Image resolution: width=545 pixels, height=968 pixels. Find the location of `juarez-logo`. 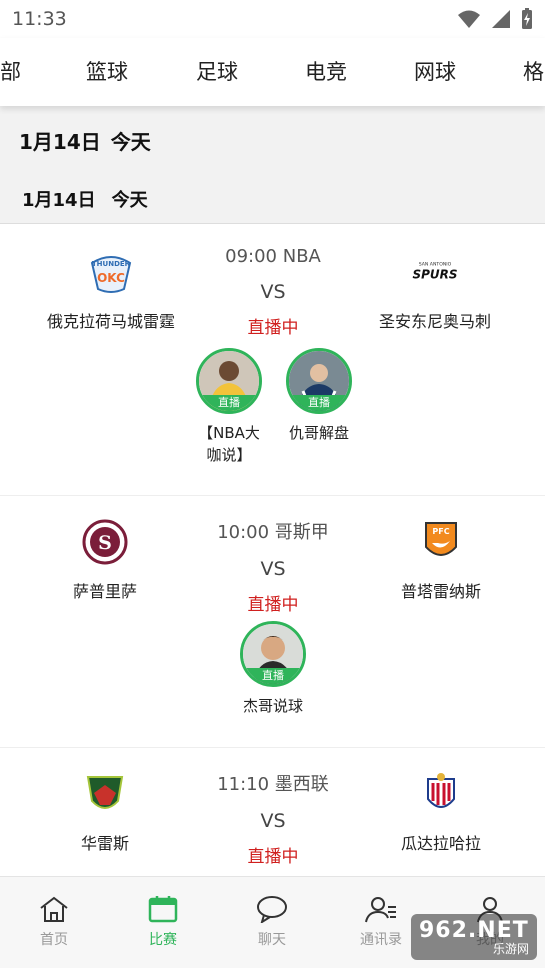

juarez-logo is located at coordinates (105, 794).